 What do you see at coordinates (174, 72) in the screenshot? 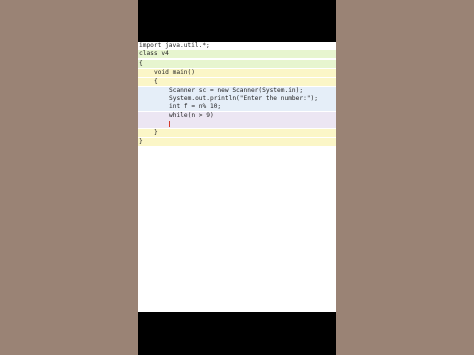
I see `code-line-text: void main()` at bounding box center [174, 72].